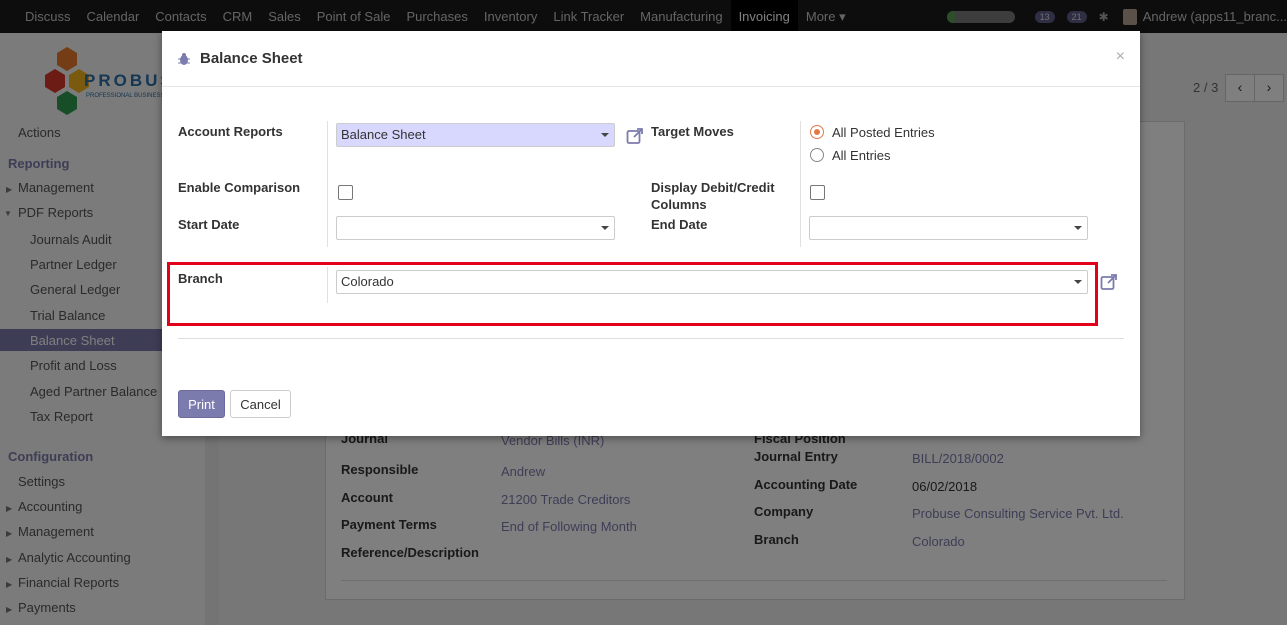 This screenshot has width=1287, height=625. Describe the element at coordinates (475, 135) in the screenshot. I see `account-reports-select: Balance Sheet` at that location.